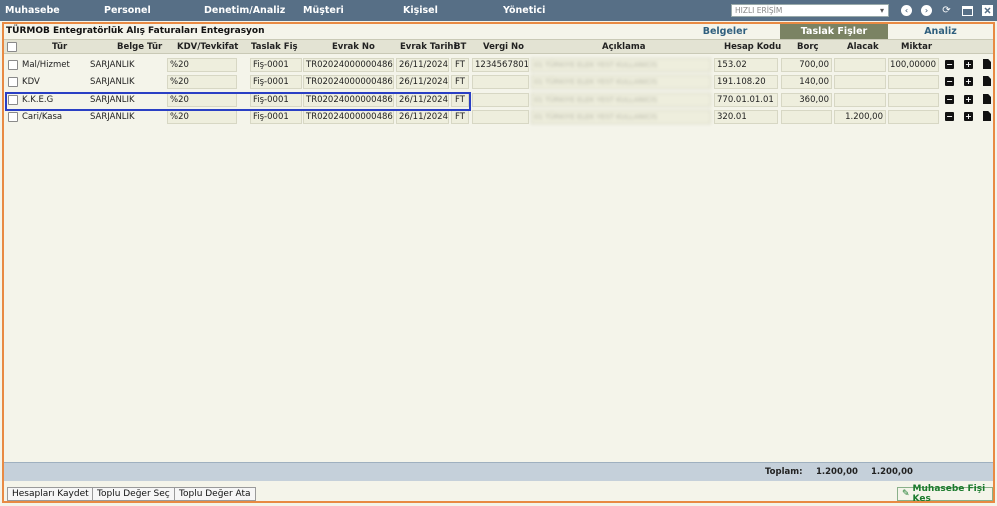 The width and height of the screenshot is (997, 506). Describe the element at coordinates (987, 10) in the screenshot. I see `close-icon` at that location.